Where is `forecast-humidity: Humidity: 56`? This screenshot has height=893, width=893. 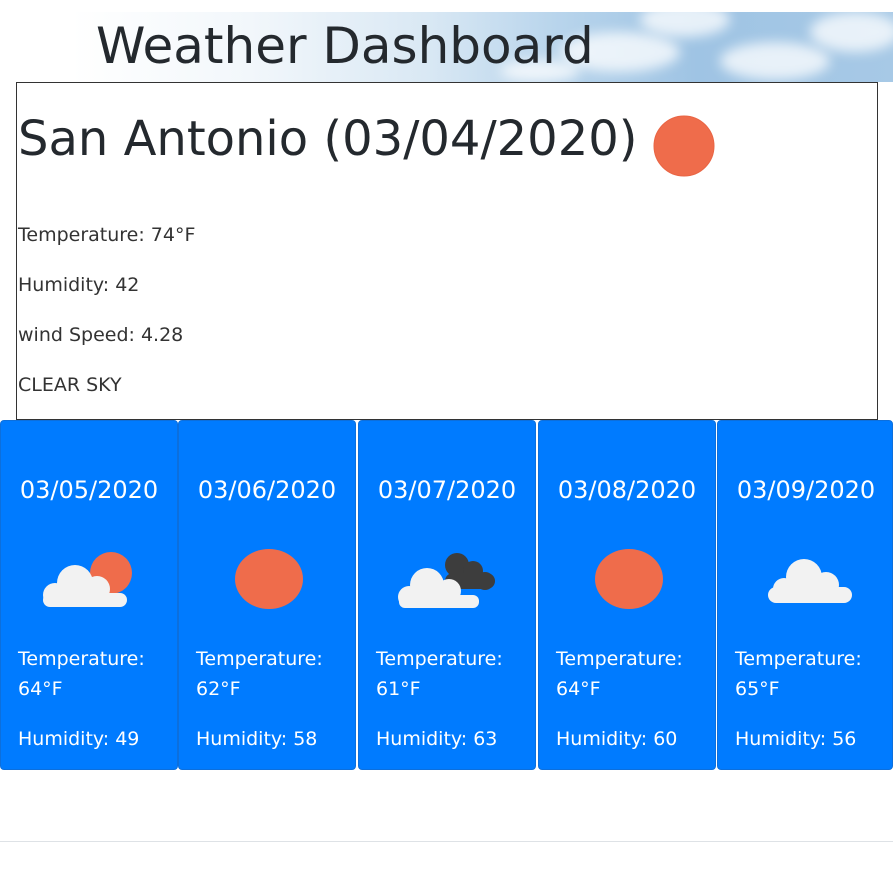 forecast-humidity: Humidity: 56 is located at coordinates (796, 739).